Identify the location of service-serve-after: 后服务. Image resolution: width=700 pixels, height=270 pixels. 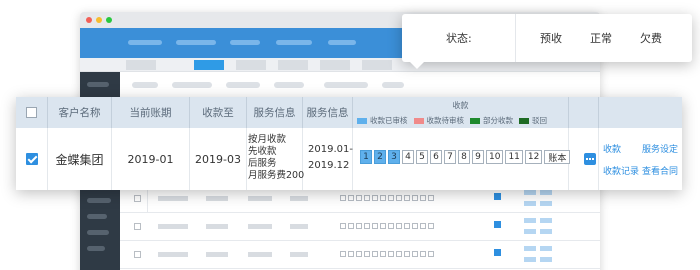
(262, 163).